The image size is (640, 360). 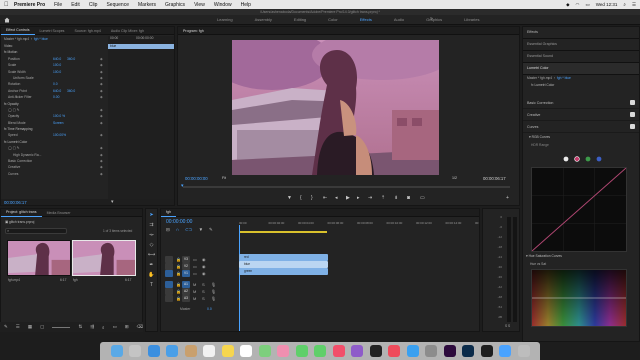 What do you see at coordinates (239, 278) in the screenshot?
I see `playhead` at bounding box center [239, 278].